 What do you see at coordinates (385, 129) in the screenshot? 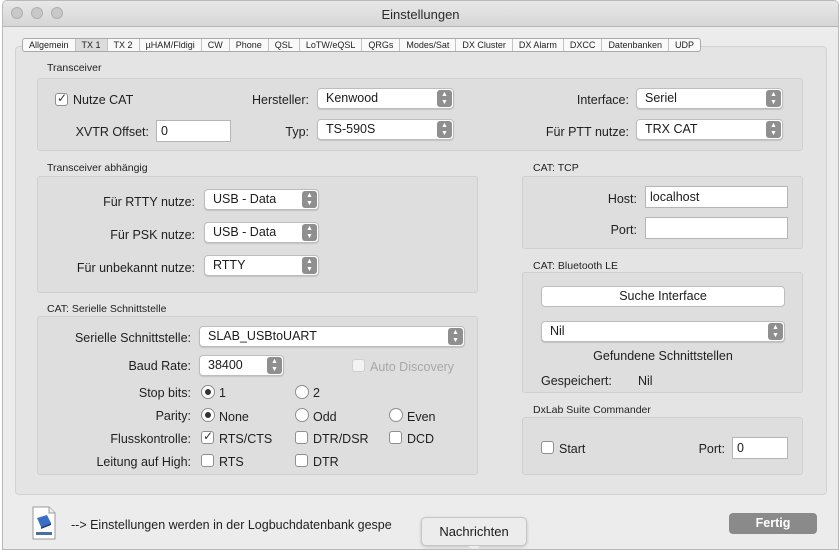
I see `typ-popup: TS-590S ▲ ▼` at bounding box center [385, 129].